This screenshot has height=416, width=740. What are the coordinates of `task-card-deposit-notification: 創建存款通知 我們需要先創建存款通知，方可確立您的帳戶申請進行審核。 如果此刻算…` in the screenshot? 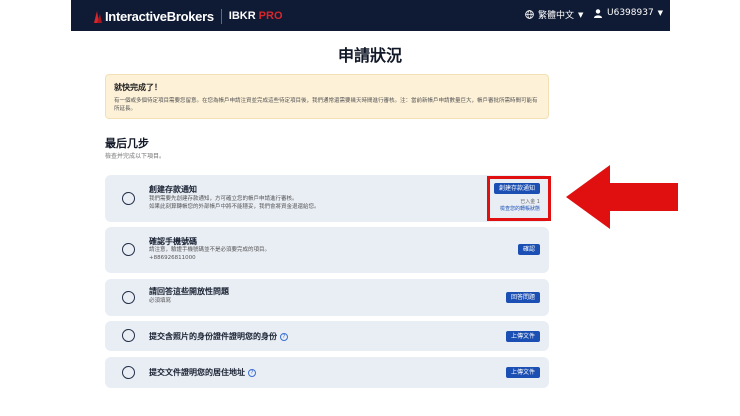 It's located at (327, 198).